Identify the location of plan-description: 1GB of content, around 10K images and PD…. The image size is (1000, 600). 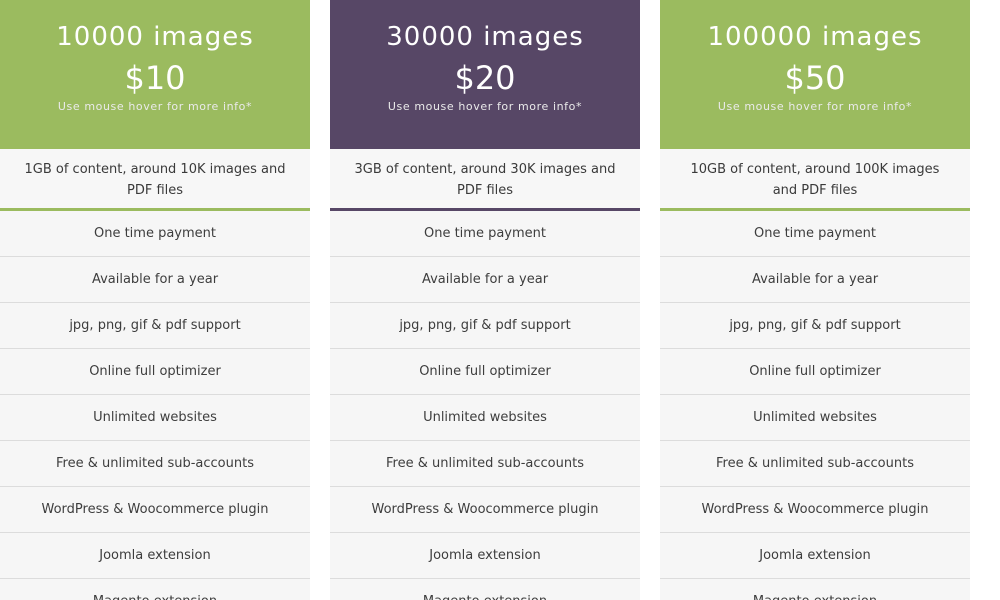
(155, 180).